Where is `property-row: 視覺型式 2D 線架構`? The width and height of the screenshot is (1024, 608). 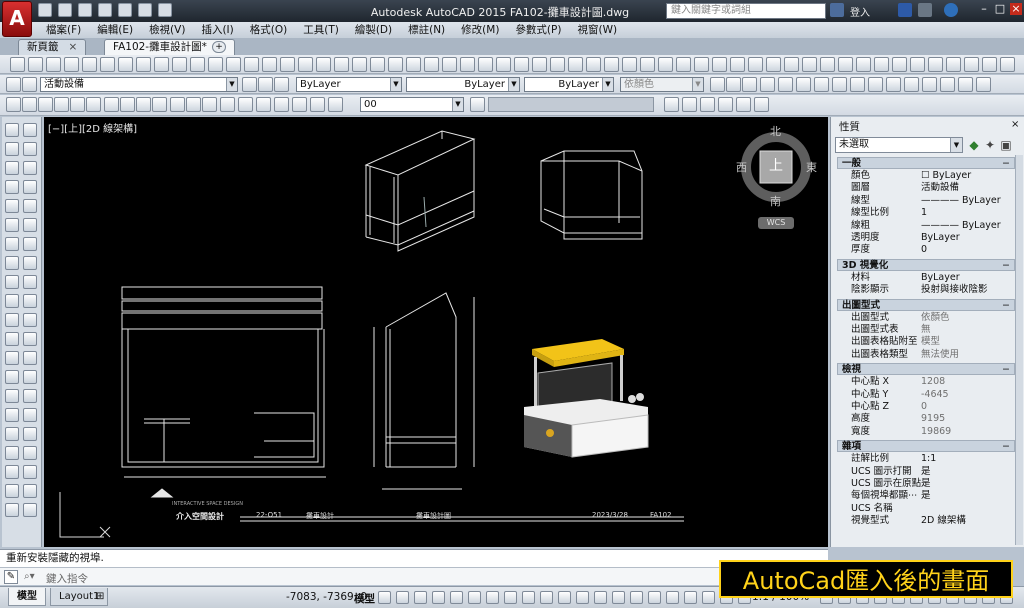 property-row: 視覺型式 2D 線架構 is located at coordinates (926, 521).